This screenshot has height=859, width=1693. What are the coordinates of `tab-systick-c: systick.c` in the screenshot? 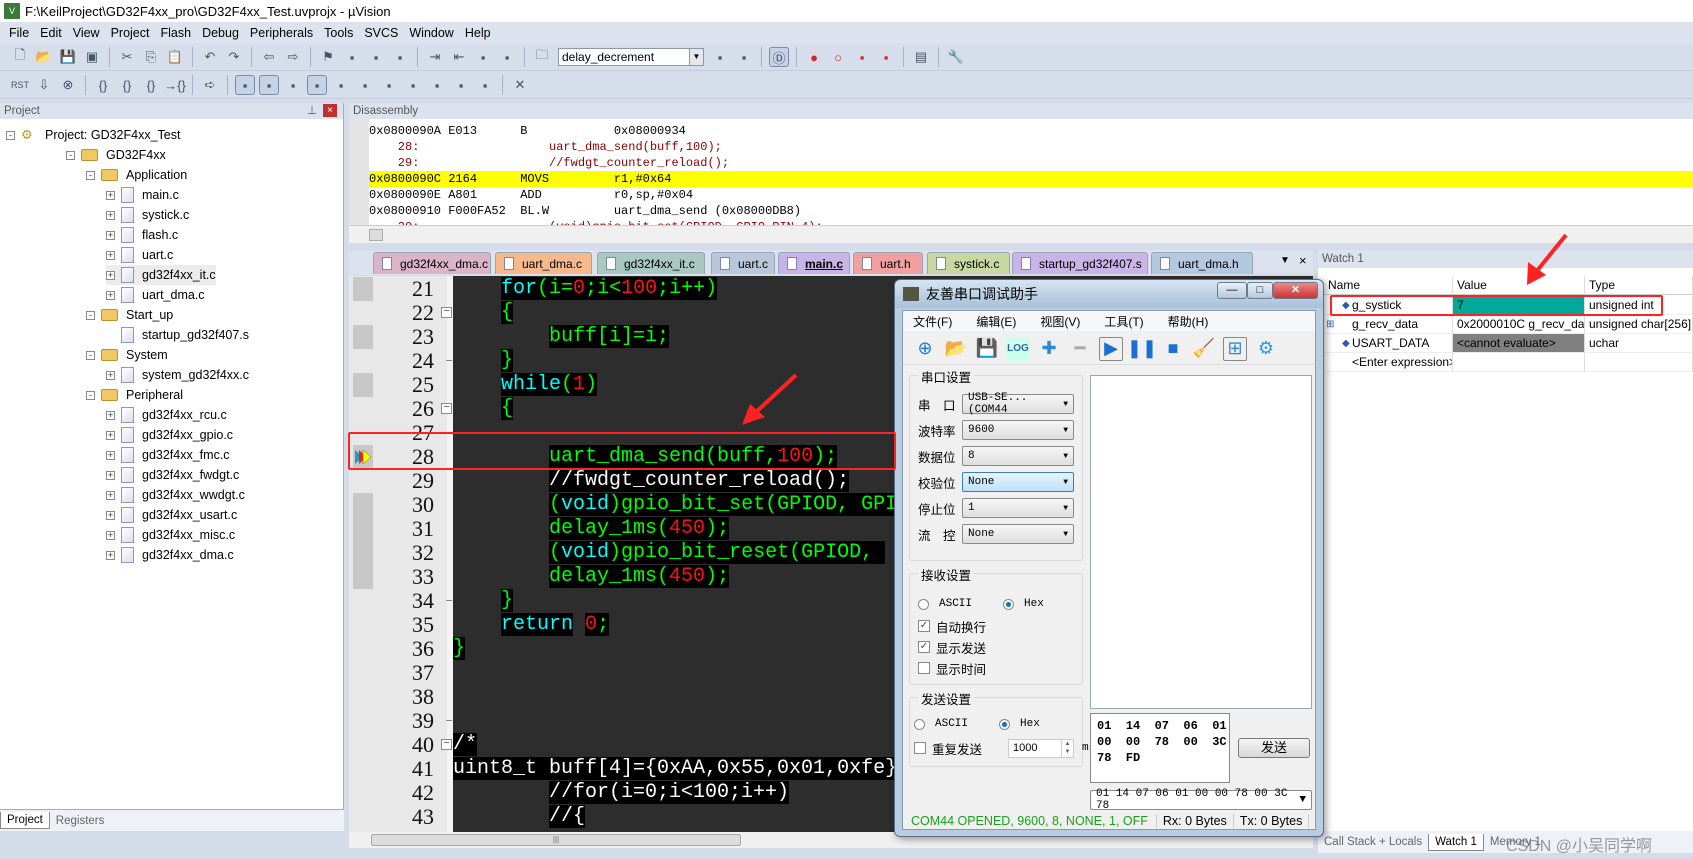 It's located at (968, 263).